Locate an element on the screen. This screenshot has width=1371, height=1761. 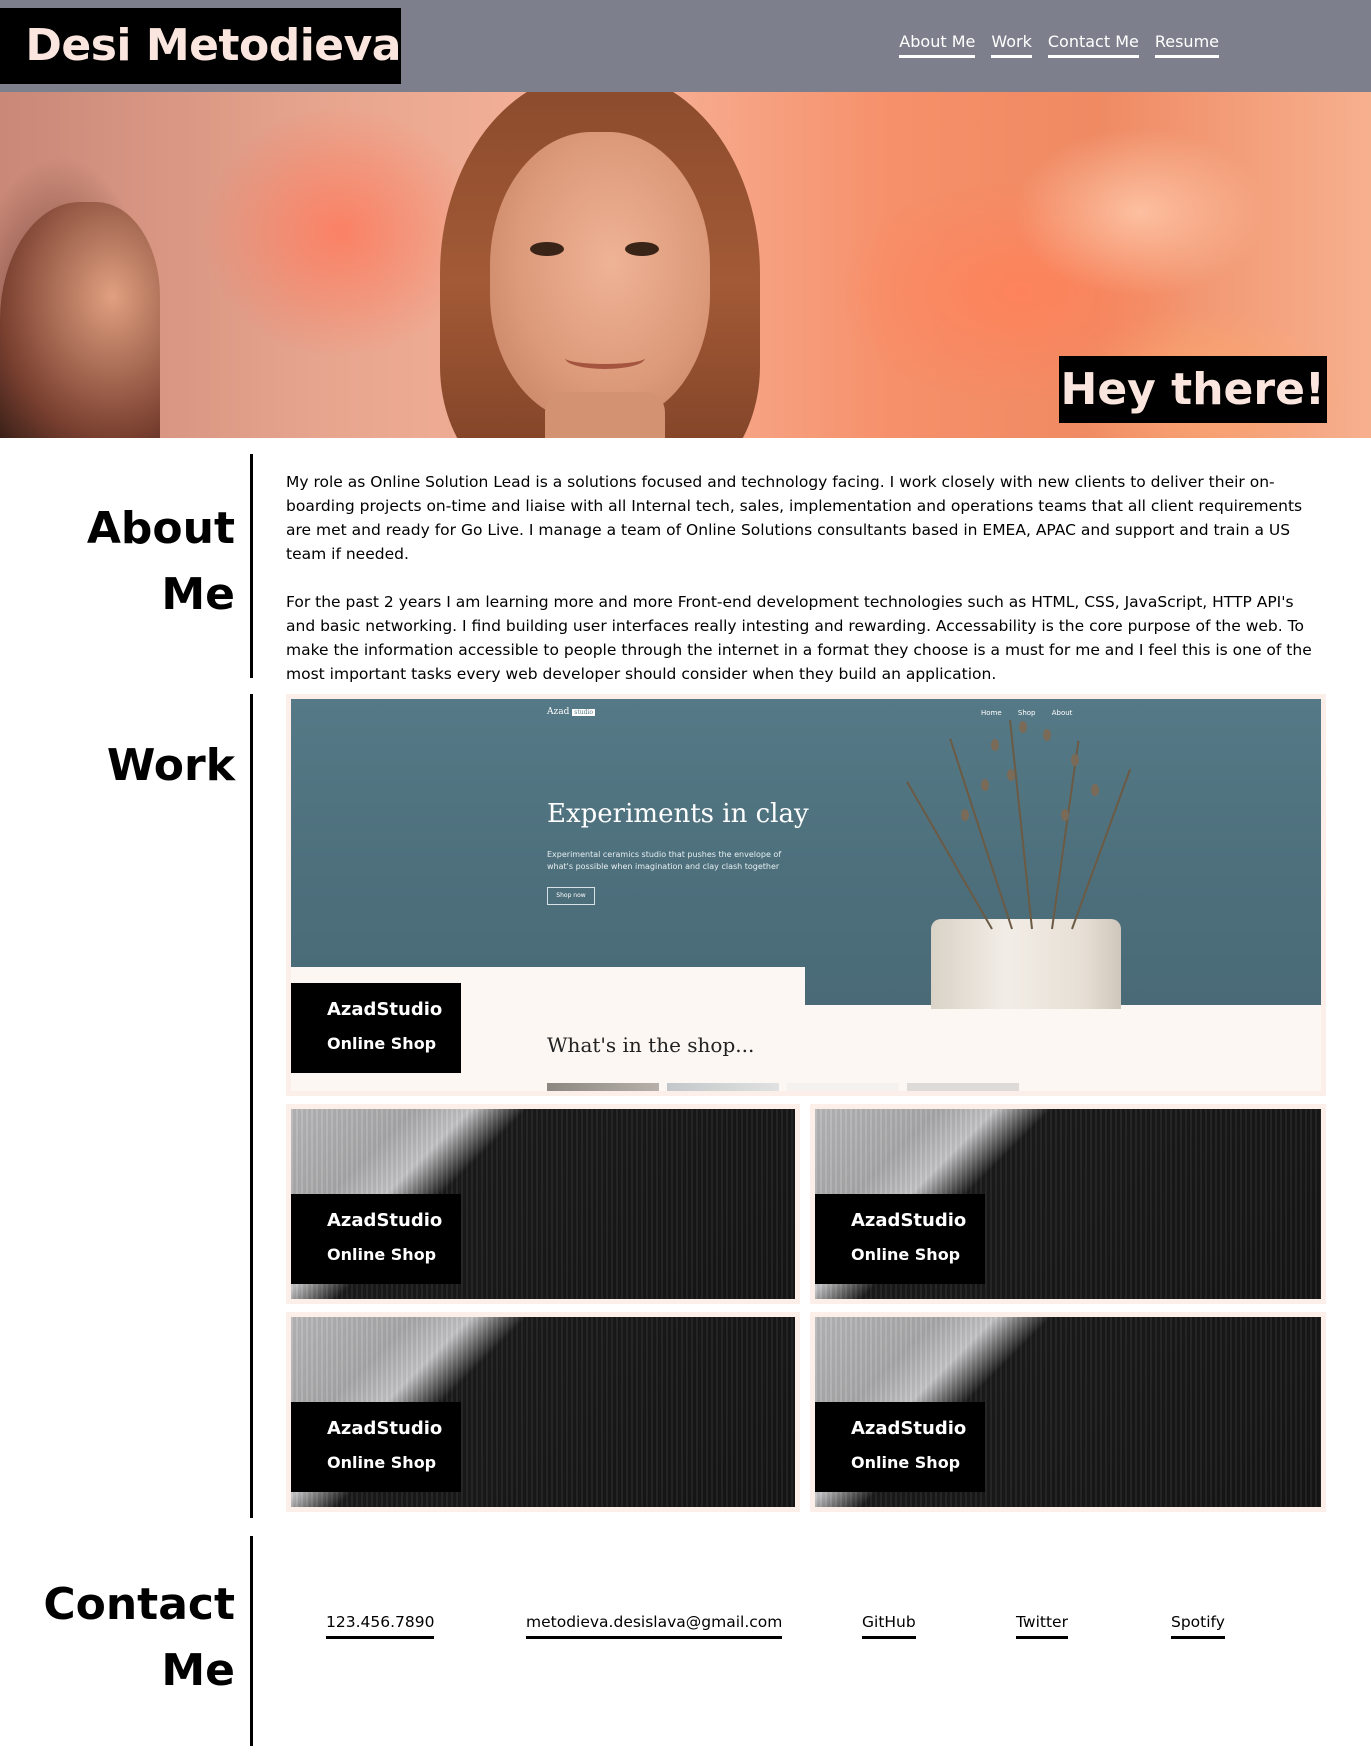
portrait-neck is located at coordinates (605, 415).